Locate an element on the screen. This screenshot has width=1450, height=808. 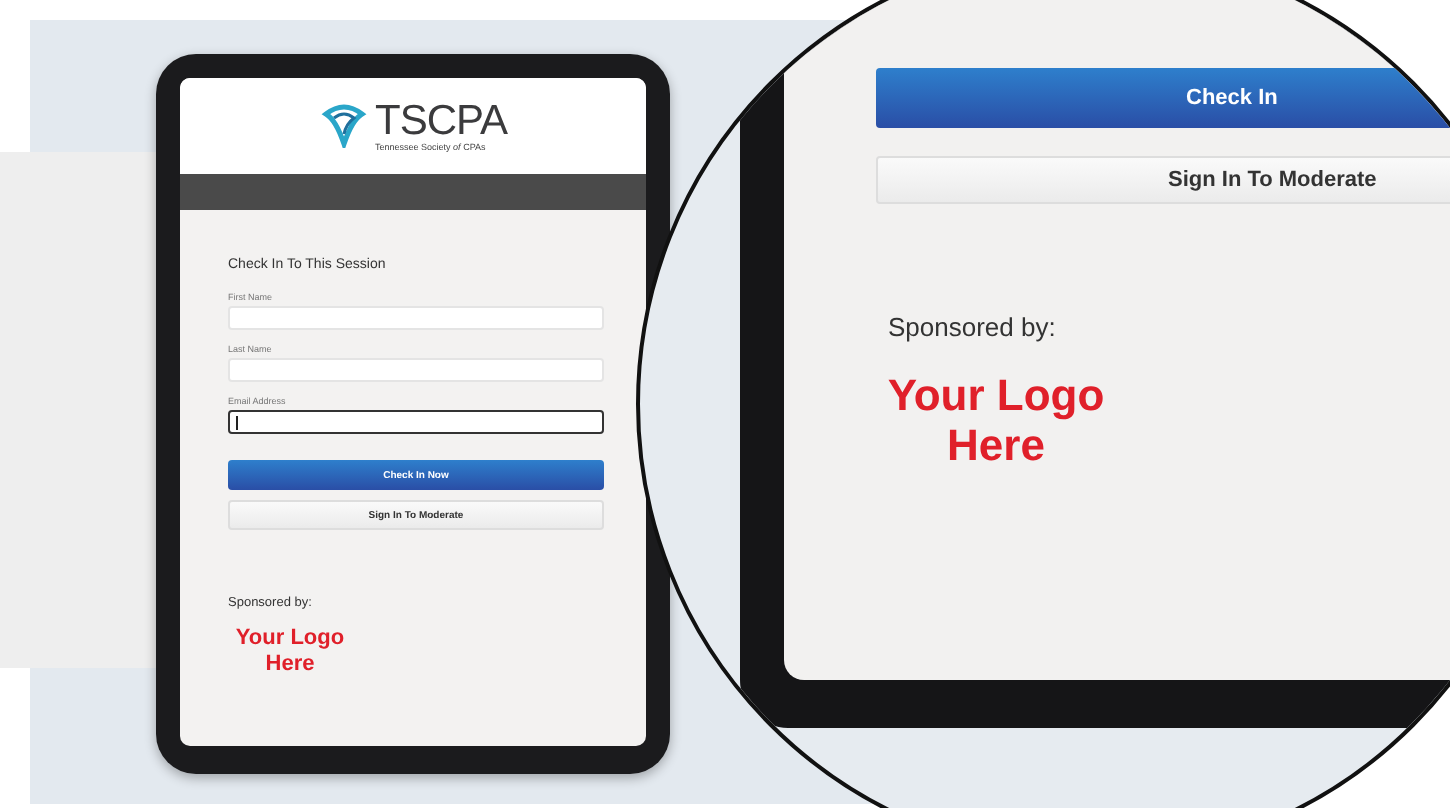
logo-name: TSCPA is located at coordinates (441, 121).